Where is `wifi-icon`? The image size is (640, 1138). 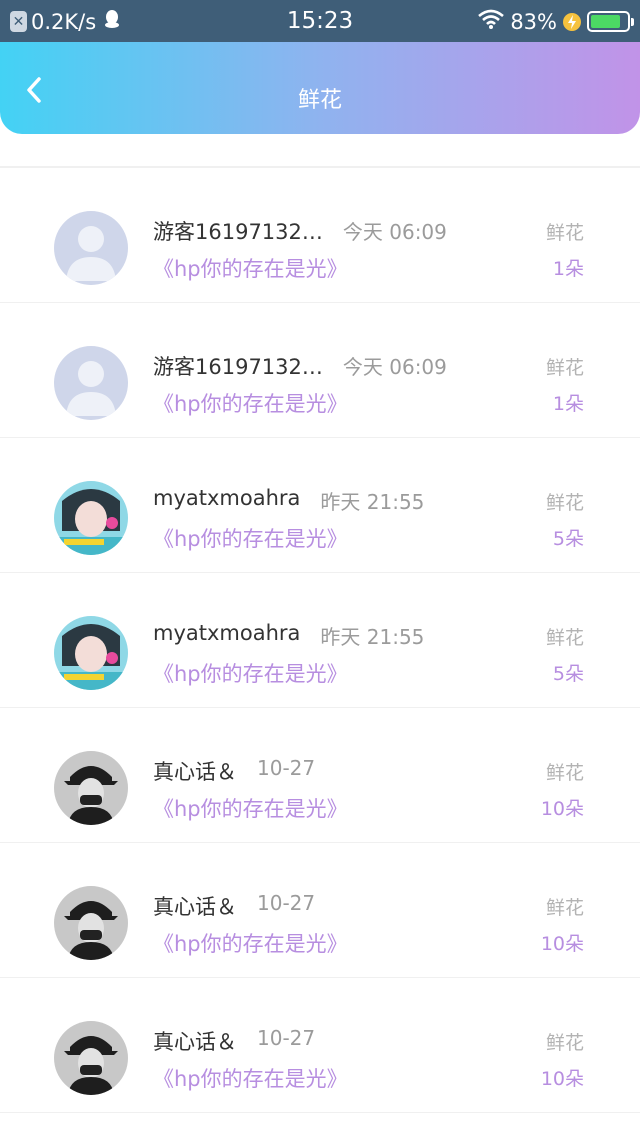 wifi-icon is located at coordinates (491, 21).